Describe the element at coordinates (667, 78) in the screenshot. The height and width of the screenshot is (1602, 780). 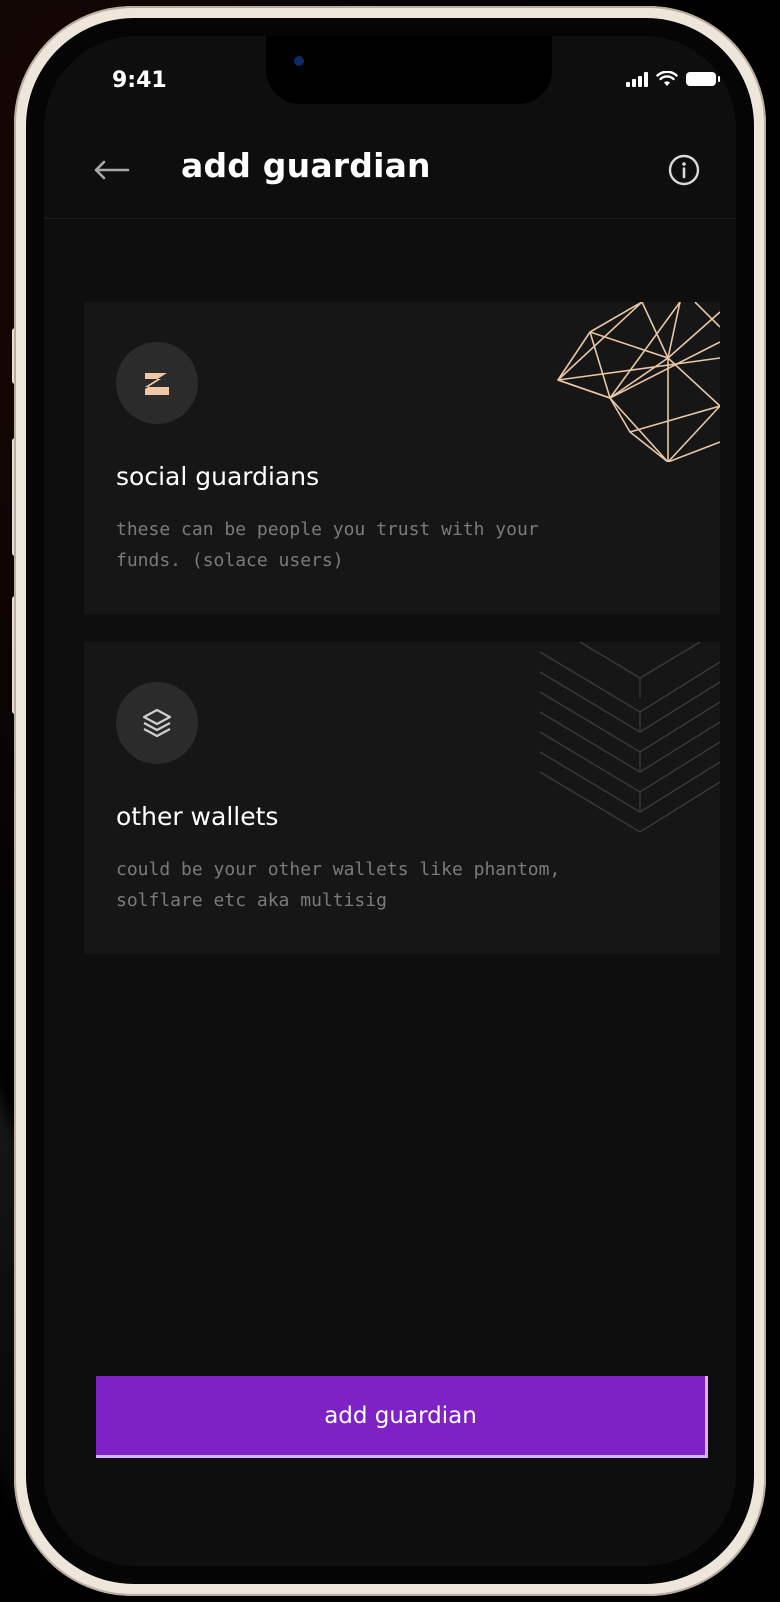
I see `wifi-icon` at that location.